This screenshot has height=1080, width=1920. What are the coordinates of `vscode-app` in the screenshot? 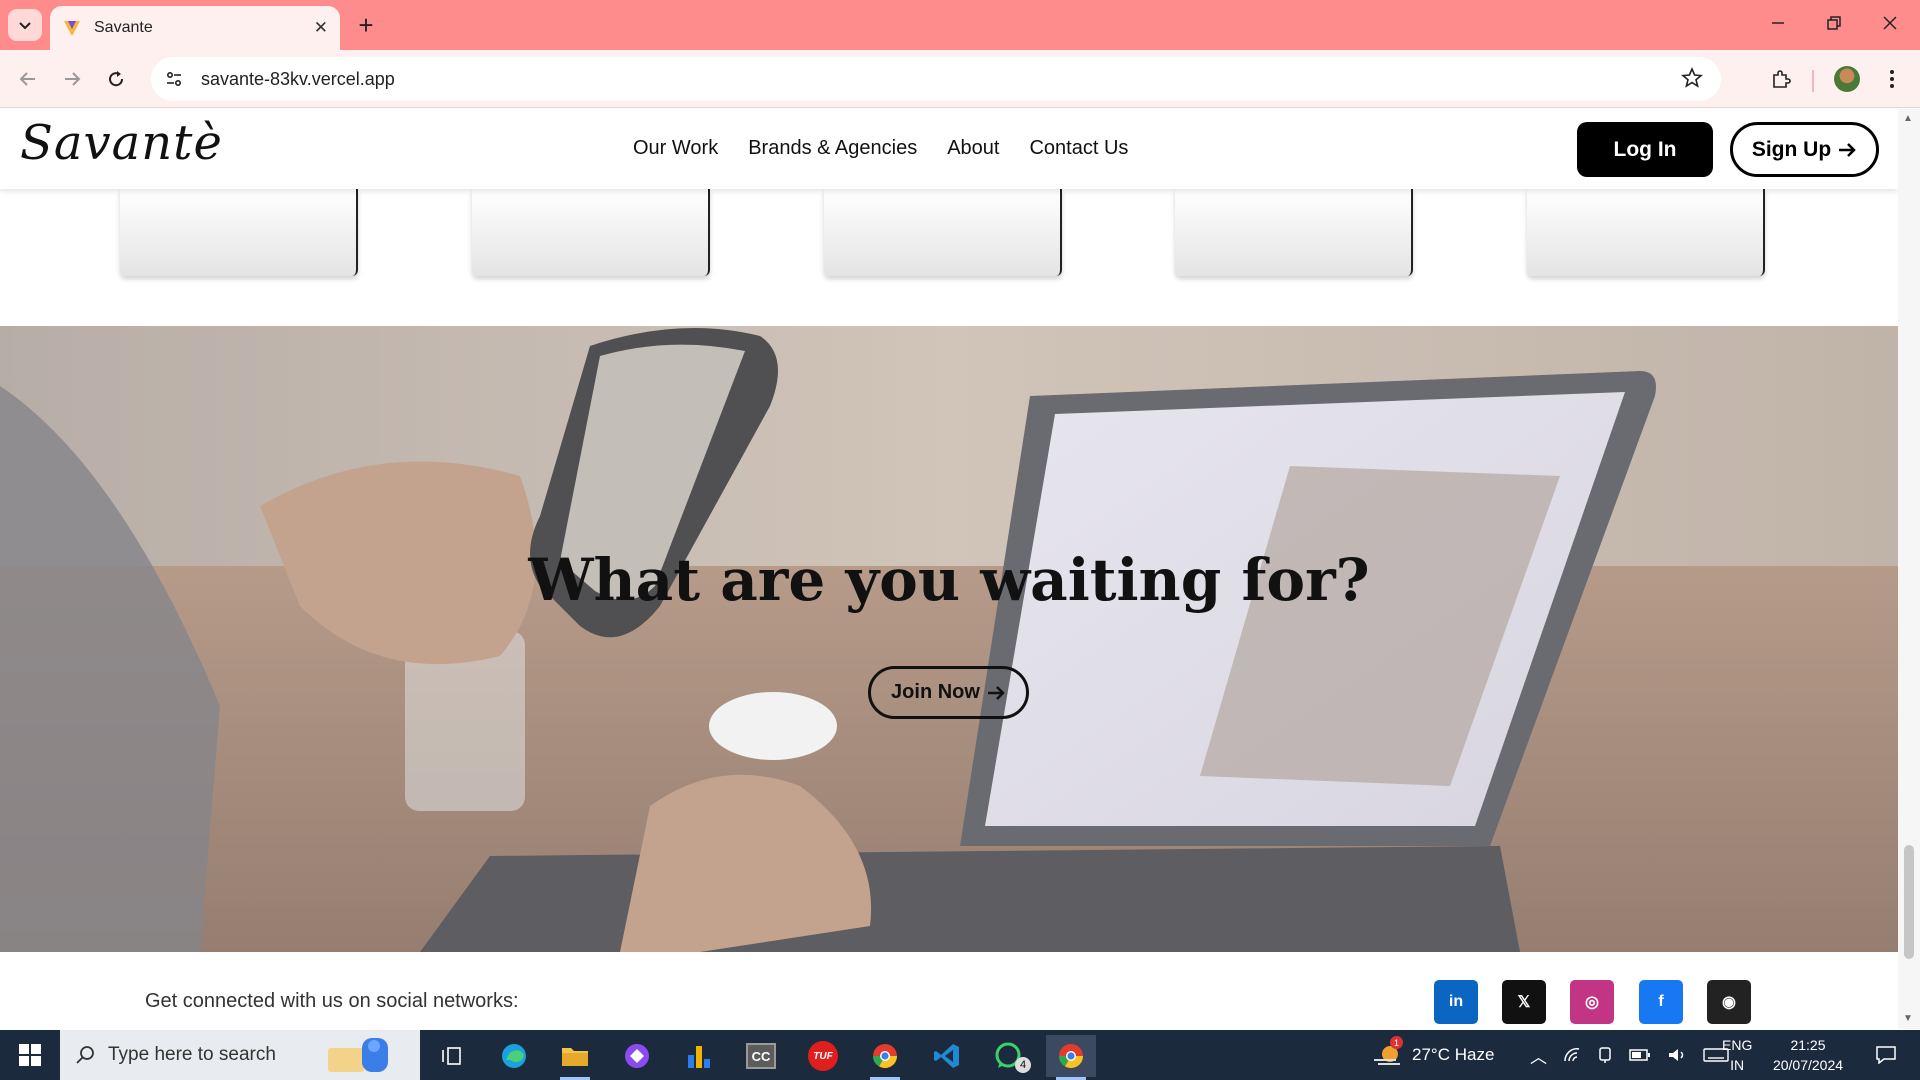 It's located at (947, 1056).